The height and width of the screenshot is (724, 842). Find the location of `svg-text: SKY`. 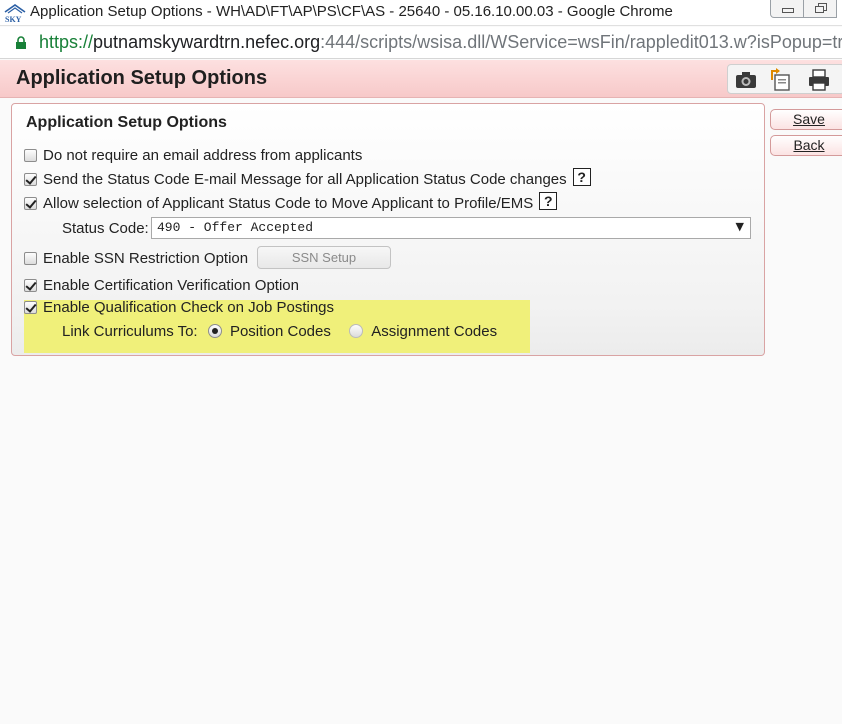

svg-text: SKY is located at coordinates (13, 19).